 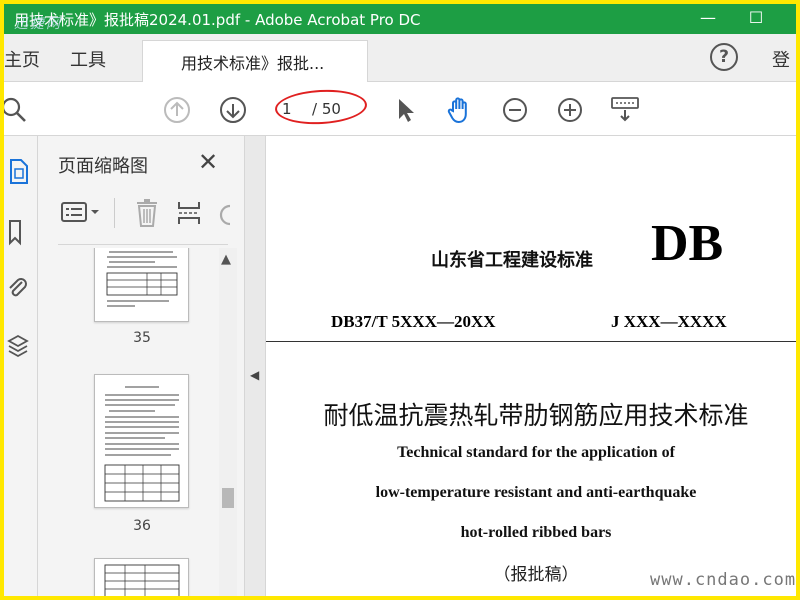 What do you see at coordinates (255, 366) in the screenshot?
I see `panel-splitter: ◀` at bounding box center [255, 366].